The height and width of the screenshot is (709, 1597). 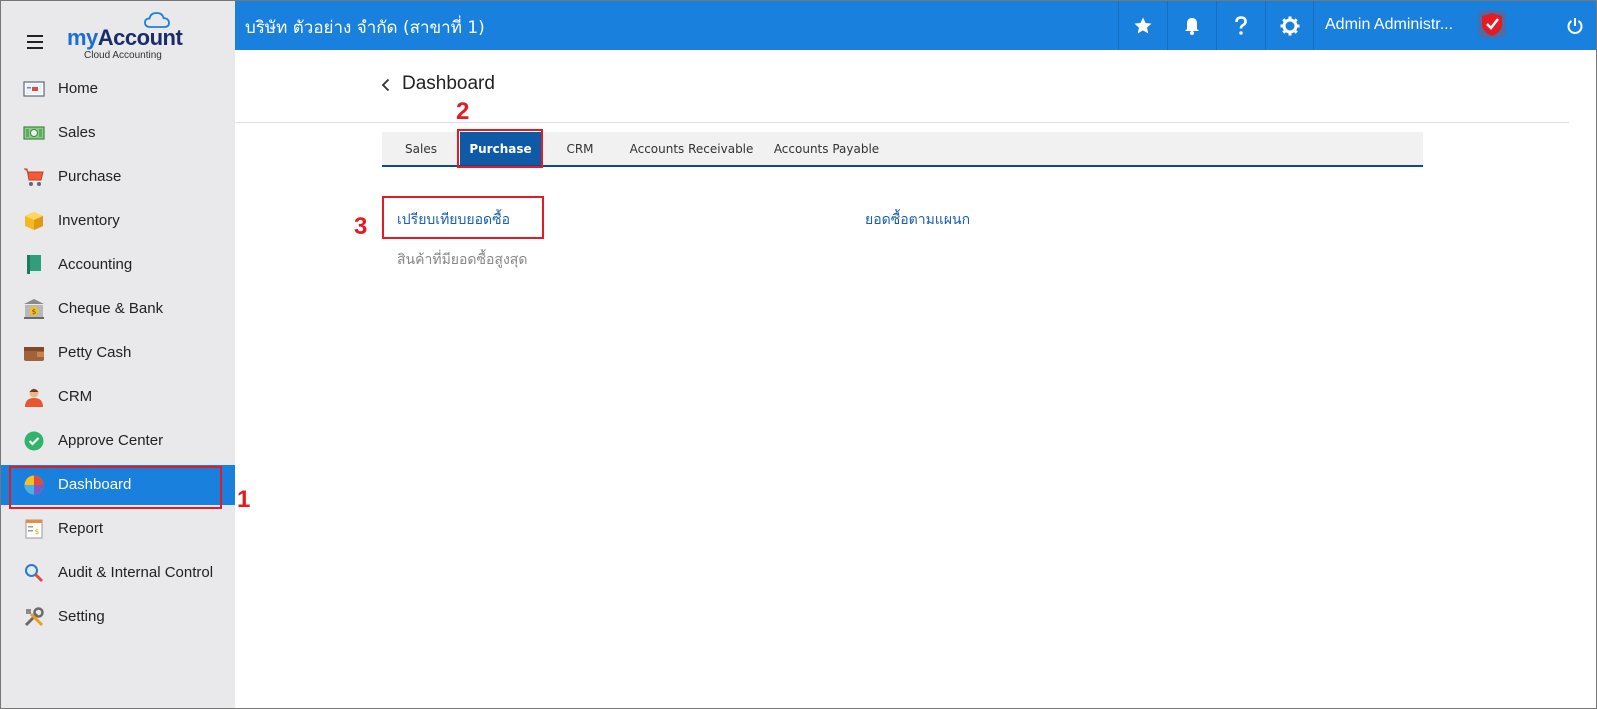 I want to click on book-icon, so click(x=34, y=264).